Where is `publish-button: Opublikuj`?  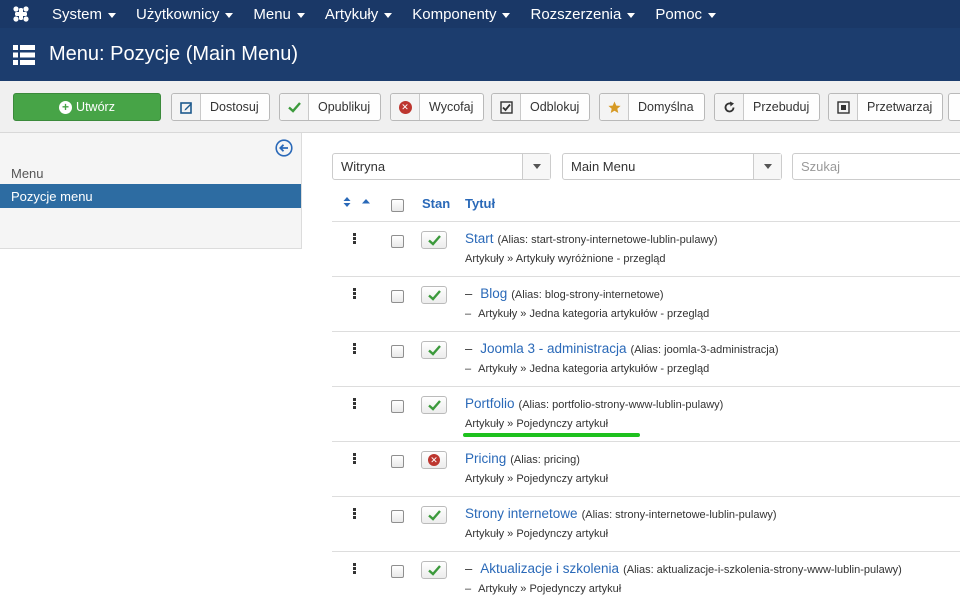 publish-button: Opublikuj is located at coordinates (330, 107).